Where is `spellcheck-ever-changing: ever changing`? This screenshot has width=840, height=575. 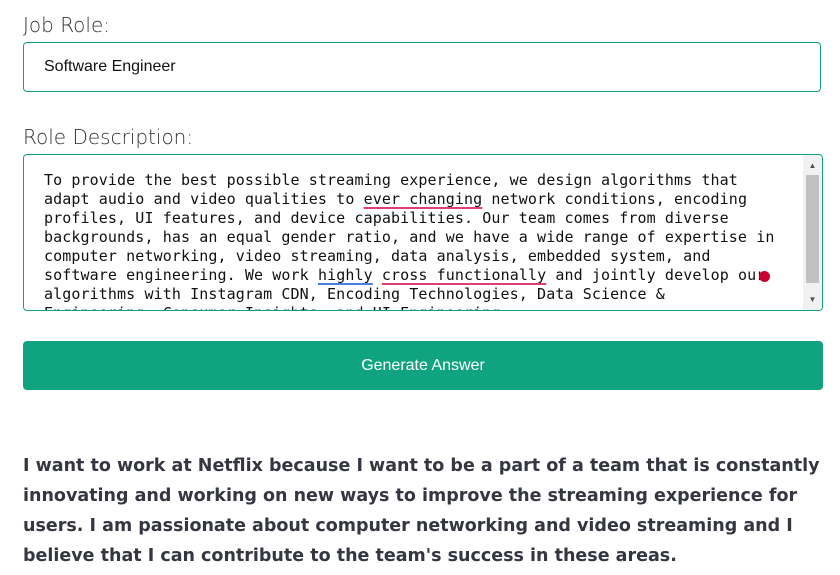 spellcheck-ever-changing: ever changing is located at coordinates (423, 199).